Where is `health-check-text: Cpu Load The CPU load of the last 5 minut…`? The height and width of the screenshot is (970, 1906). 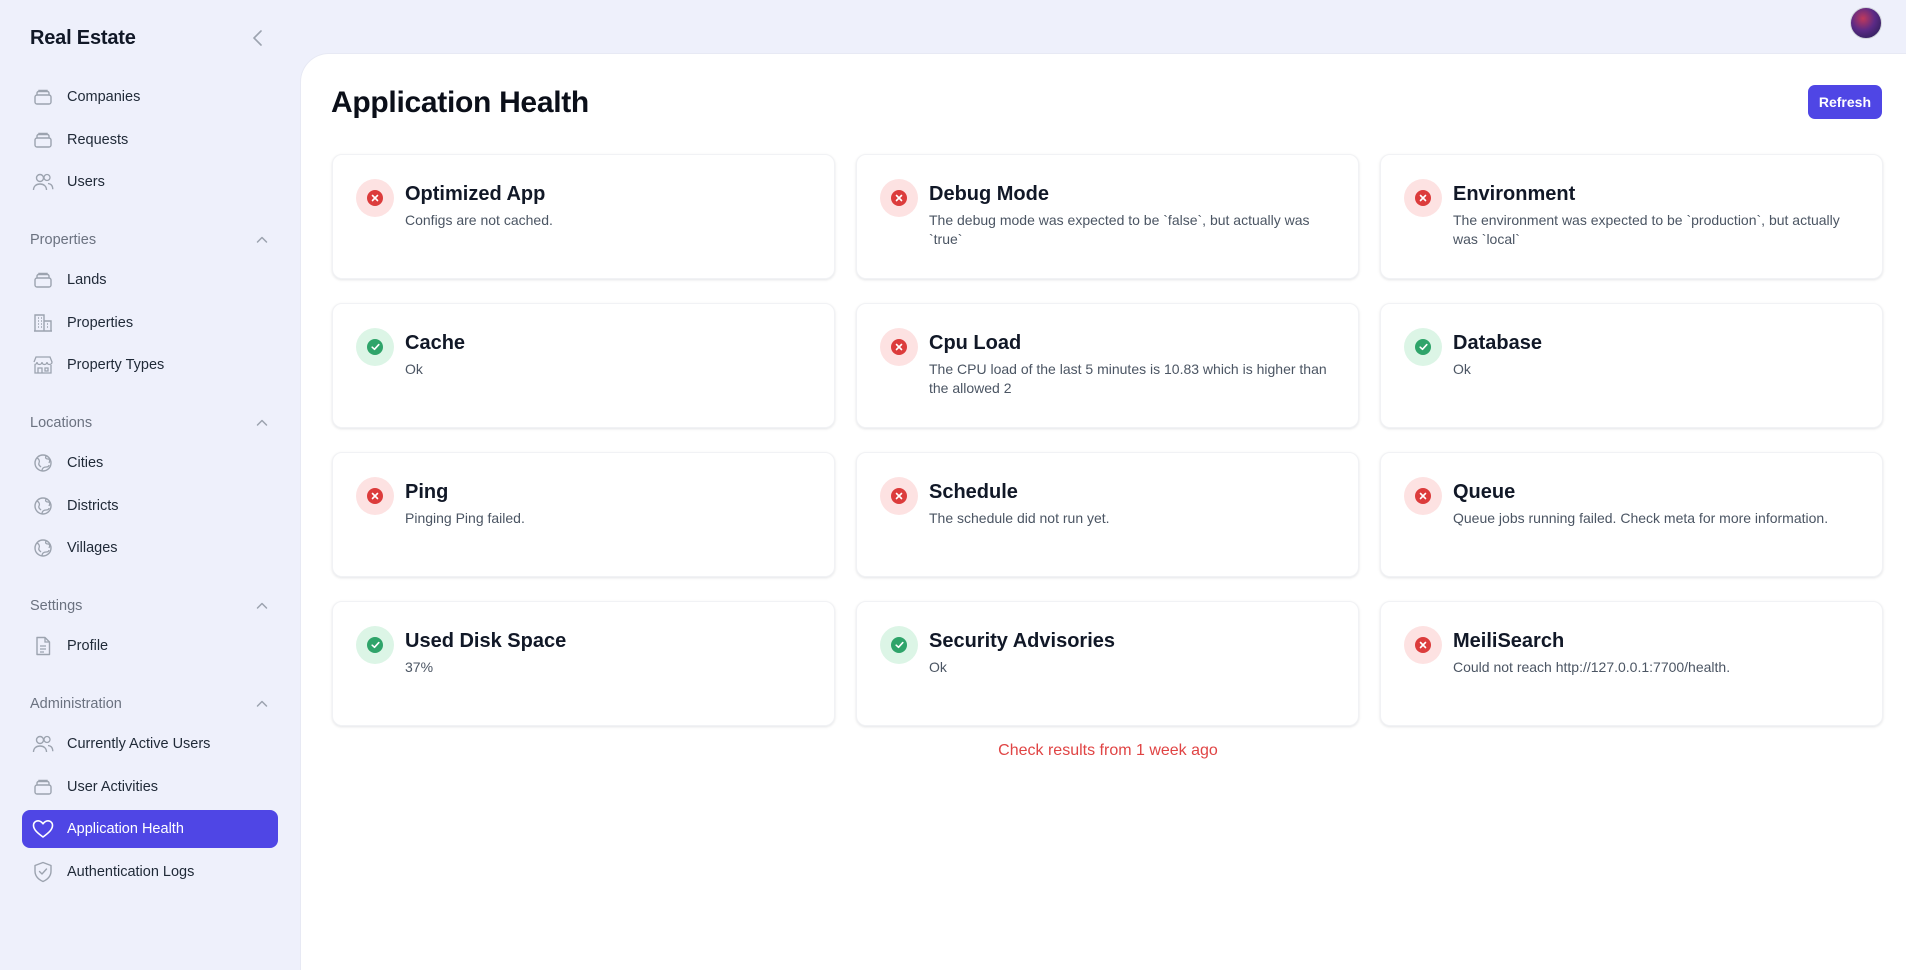
health-check-text: Cpu Load The CPU load of the last 5 minut… is located at coordinates (1133, 363).